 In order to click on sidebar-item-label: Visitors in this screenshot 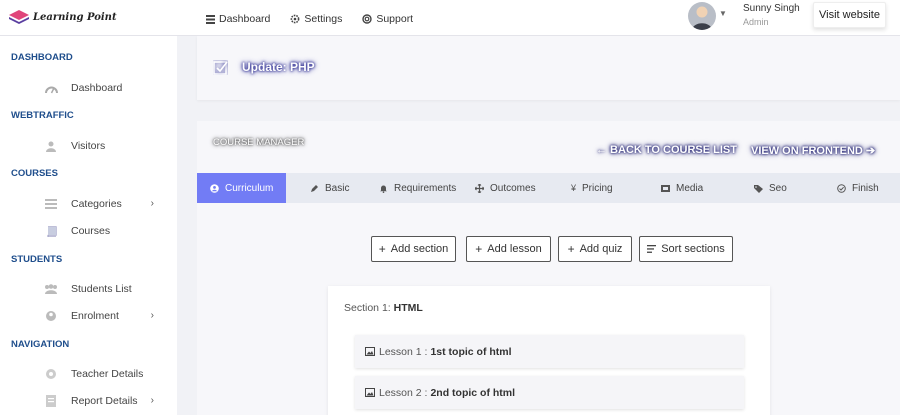, I will do `click(88, 146)`.